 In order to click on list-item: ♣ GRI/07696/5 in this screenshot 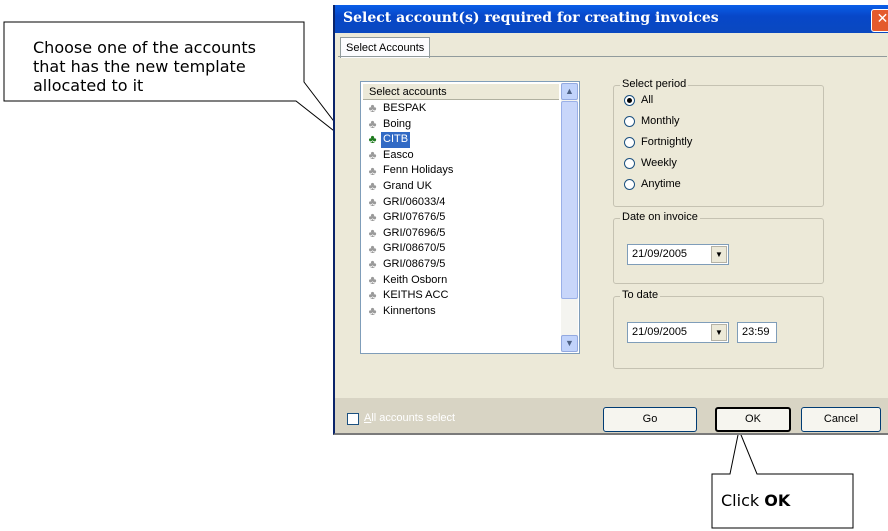, I will do `click(461, 234)`.